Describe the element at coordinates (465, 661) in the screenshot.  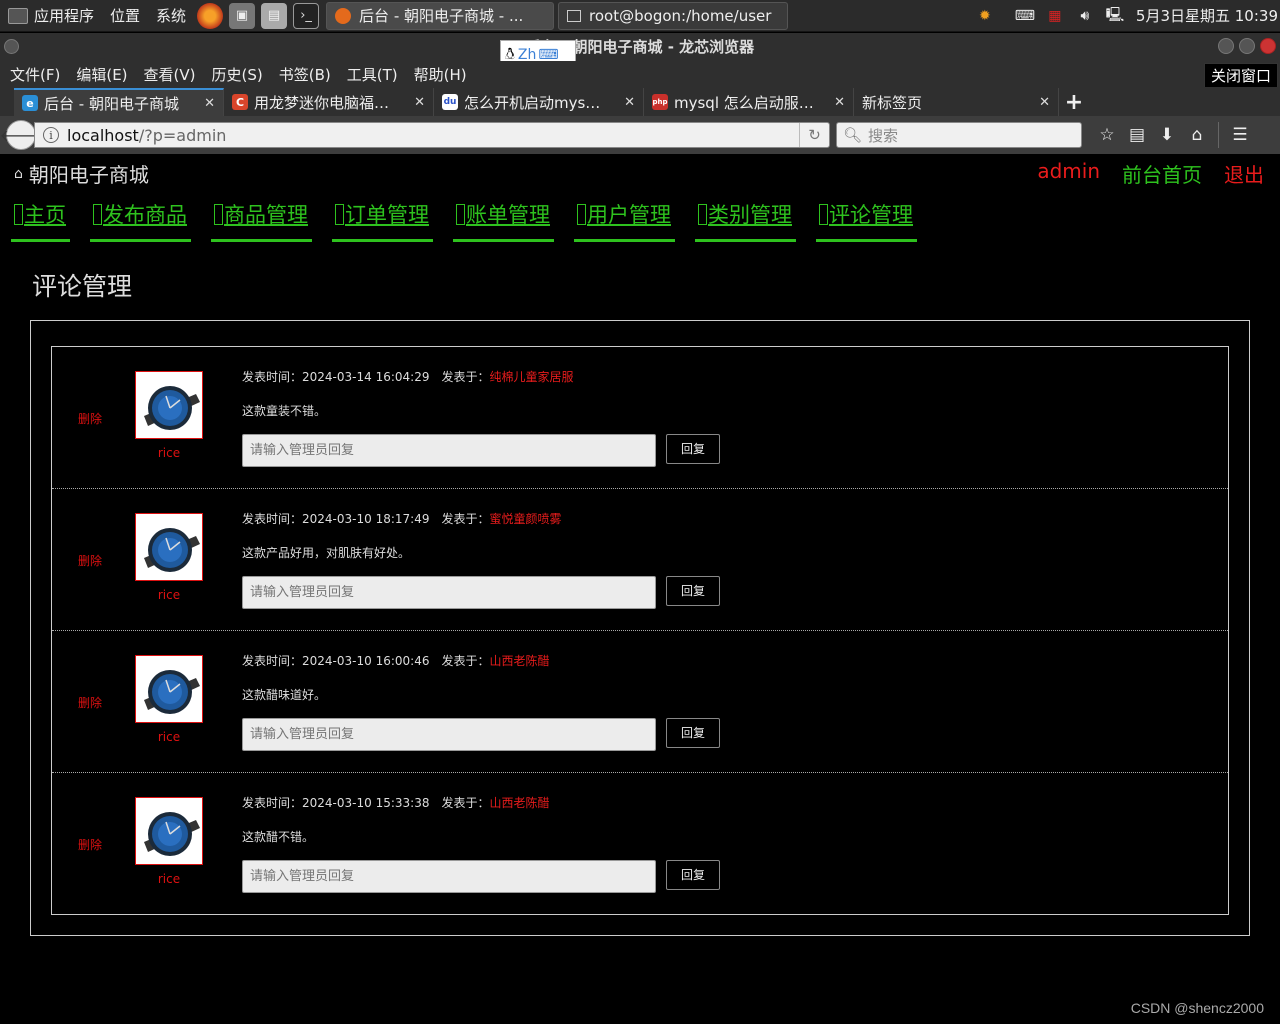
I see `posted-on-label: 发表于：` at that location.